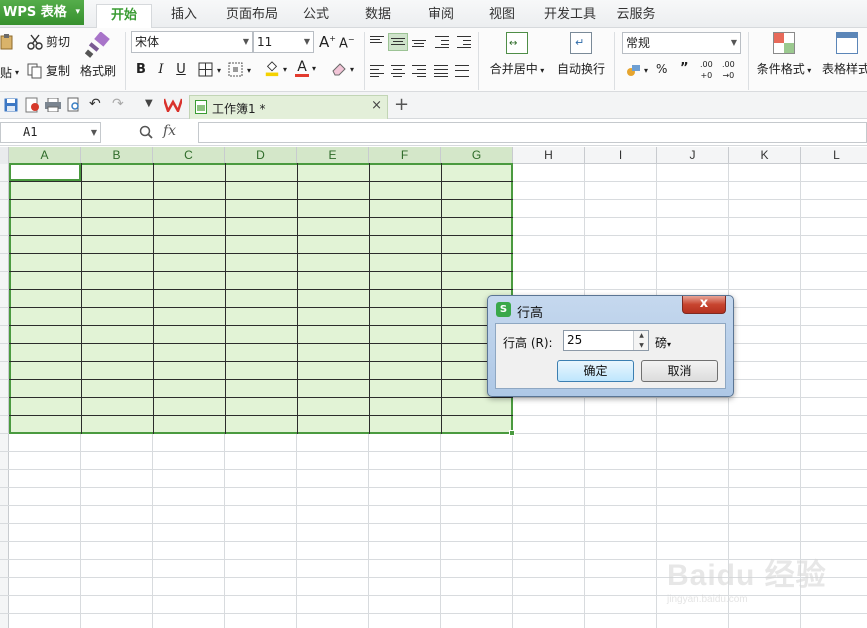 Image resolution: width=867 pixels, height=628 pixels. I want to click on copy-button: 复制, so click(48, 70).